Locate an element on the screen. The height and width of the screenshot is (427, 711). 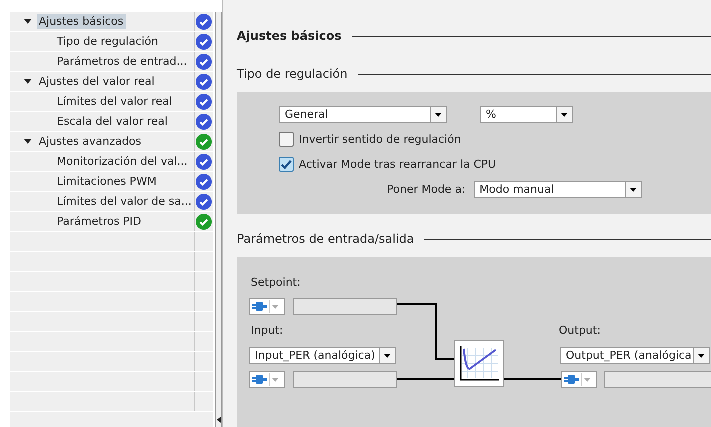
scrollbar is located at coordinates (218, 219).